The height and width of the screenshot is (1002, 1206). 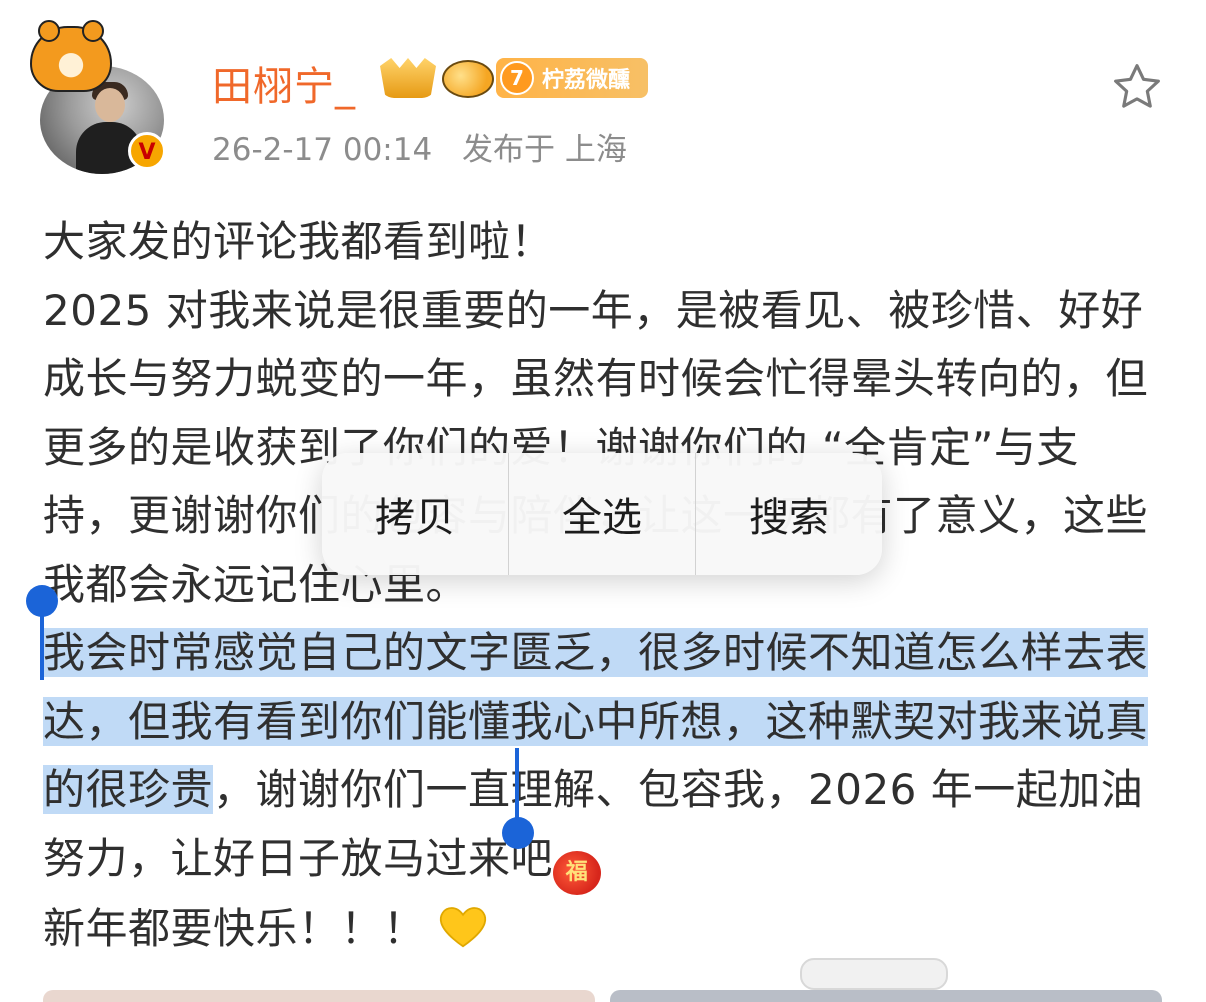 I want to click on yellow-heart-icon, so click(x=462, y=926).